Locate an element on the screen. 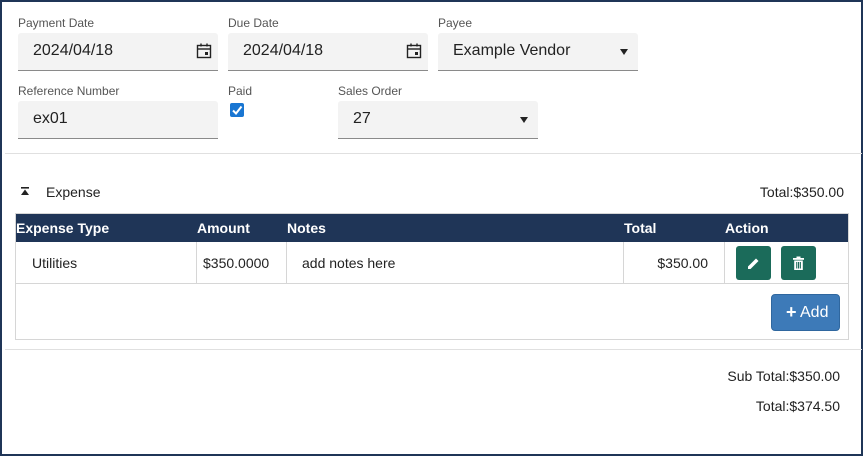 The width and height of the screenshot is (863, 456). plus-icon: + is located at coordinates (791, 312).